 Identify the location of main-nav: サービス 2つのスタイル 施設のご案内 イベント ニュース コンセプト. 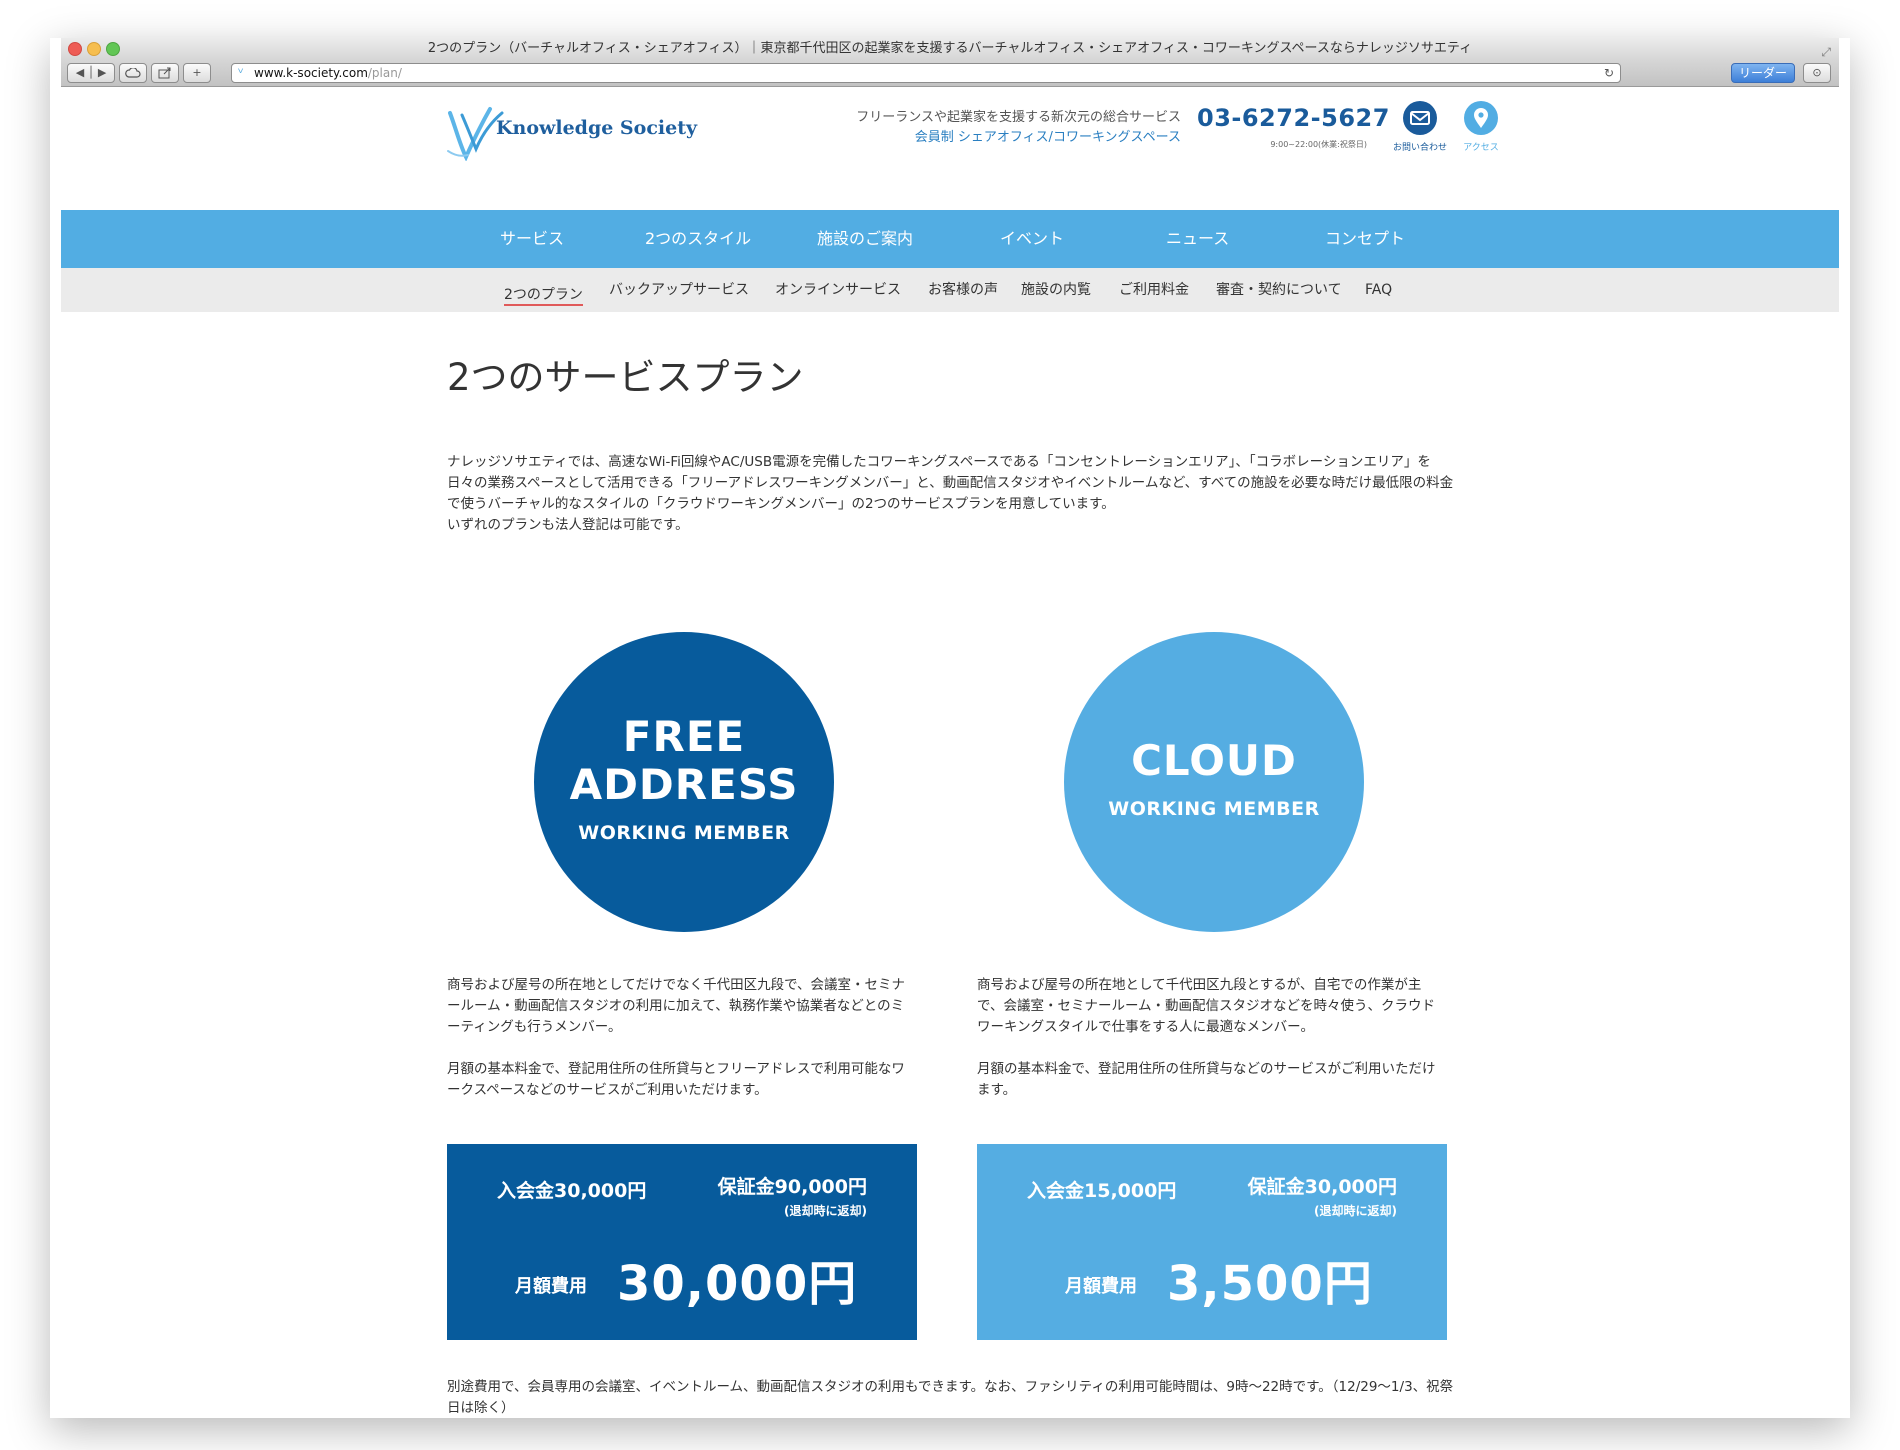
(950, 239).